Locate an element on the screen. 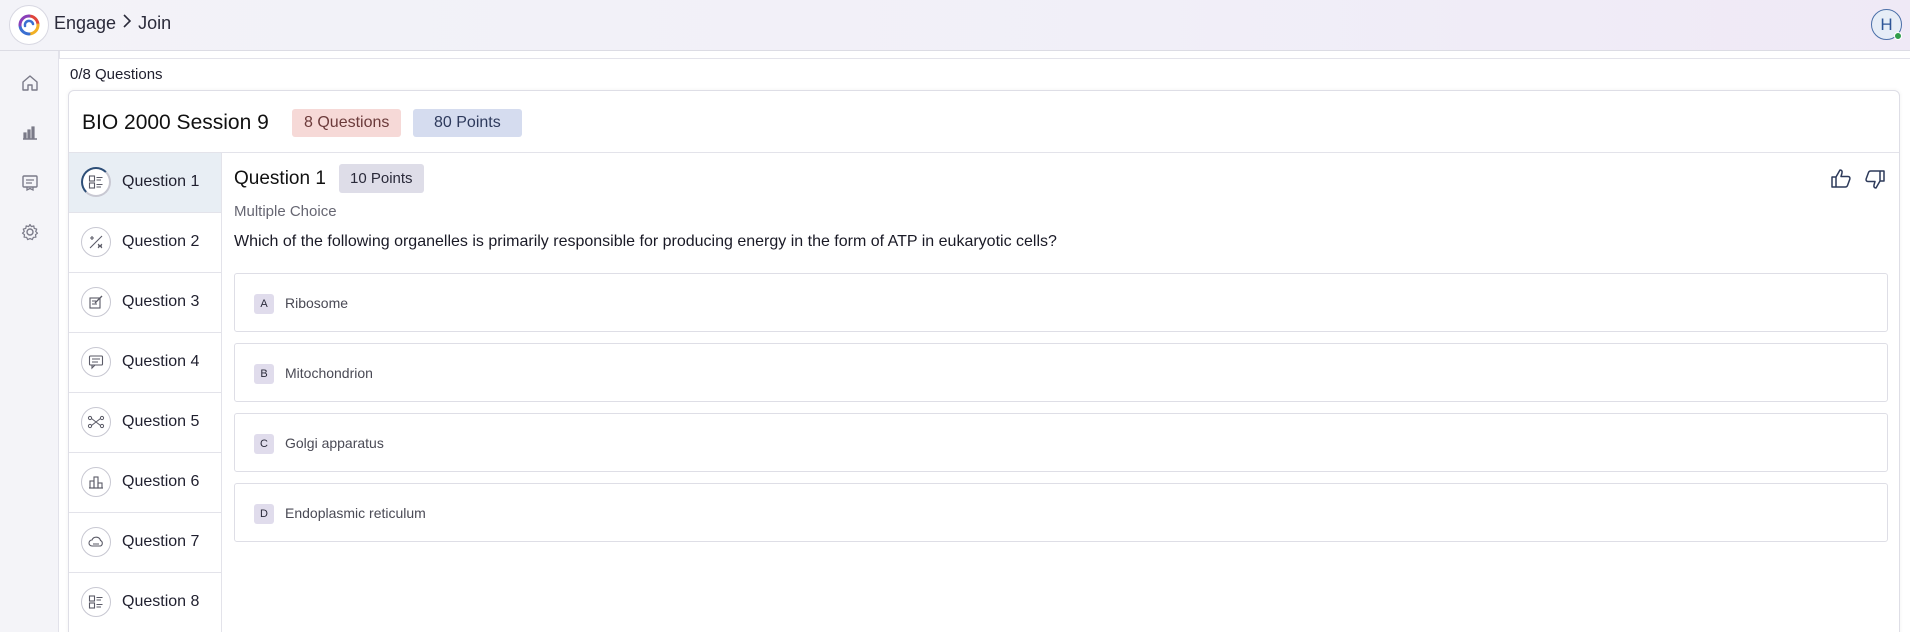  avatar: H is located at coordinates (1886, 24).